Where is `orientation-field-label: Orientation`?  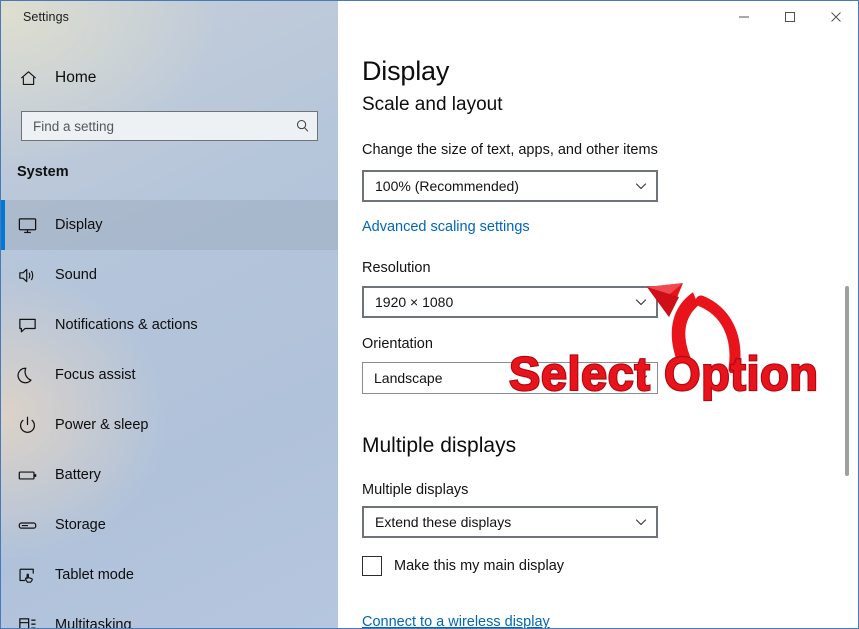 orientation-field-label: Orientation is located at coordinates (397, 344).